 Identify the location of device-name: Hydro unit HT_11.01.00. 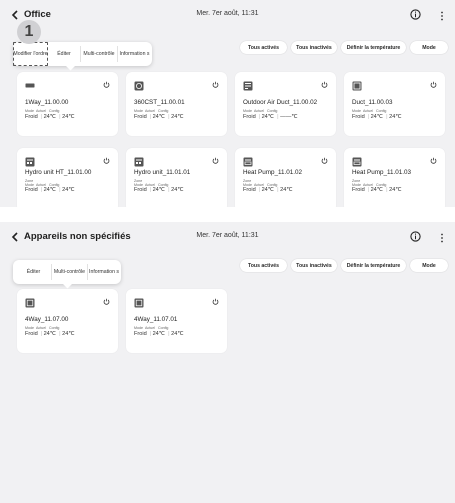
(58, 172).